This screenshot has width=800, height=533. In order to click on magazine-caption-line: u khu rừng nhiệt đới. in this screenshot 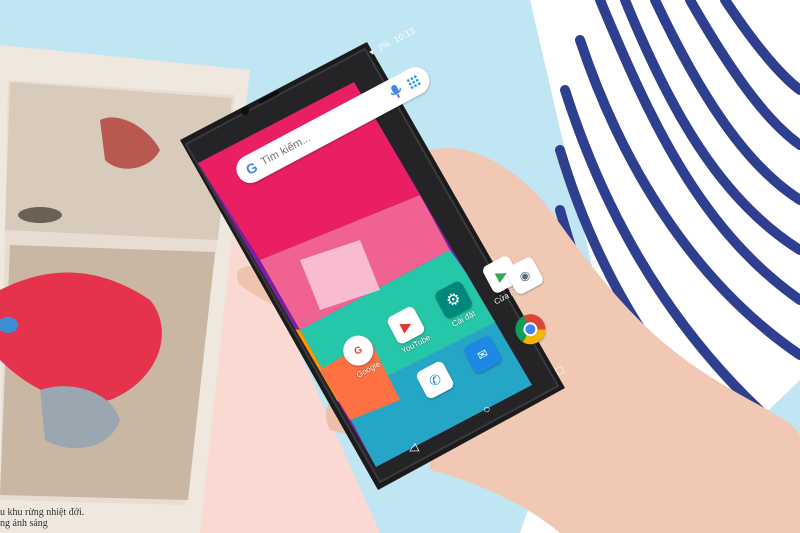, I will do `click(42, 512)`.